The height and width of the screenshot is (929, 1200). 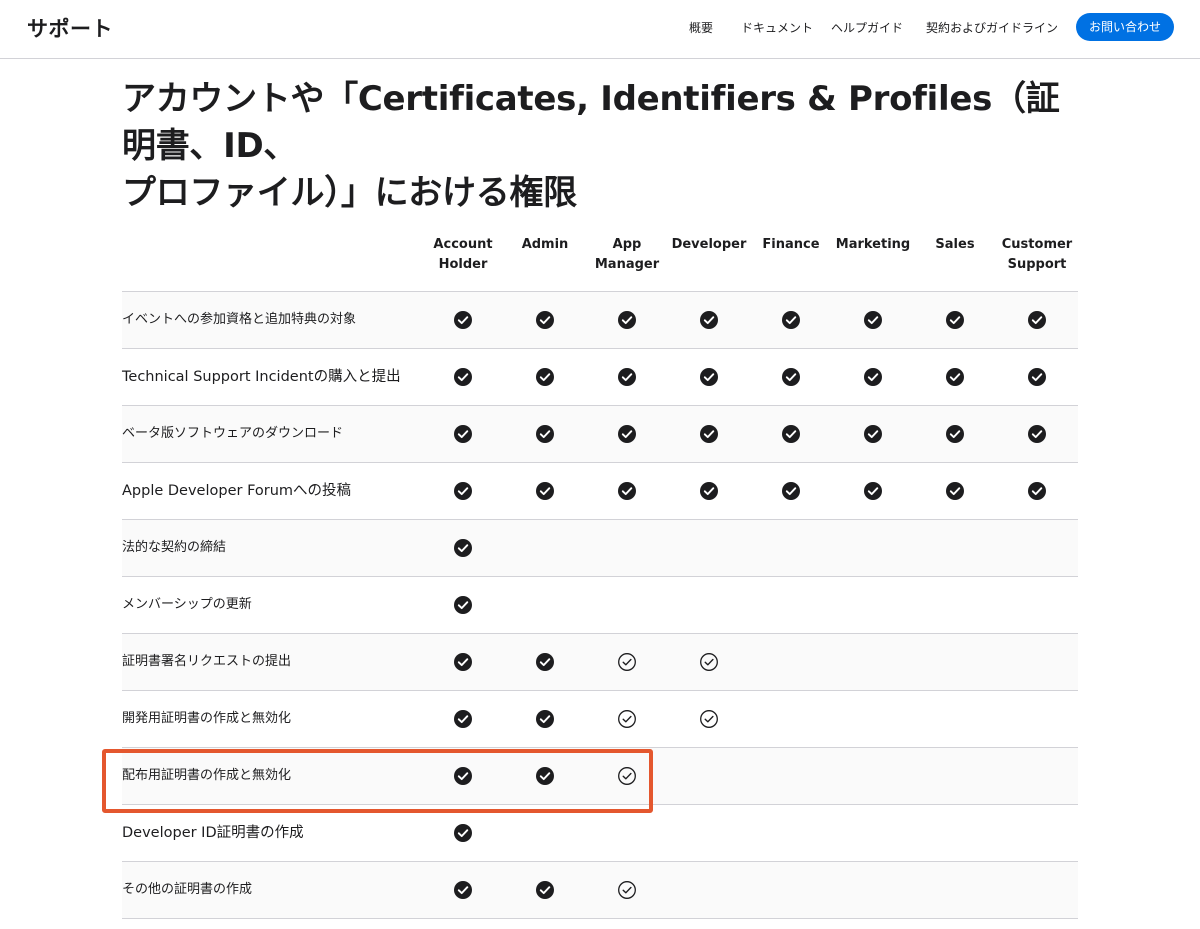 What do you see at coordinates (600, 434) in the screenshot?
I see `table-row: ベータ版ソフトウェアのダウンロード` at bounding box center [600, 434].